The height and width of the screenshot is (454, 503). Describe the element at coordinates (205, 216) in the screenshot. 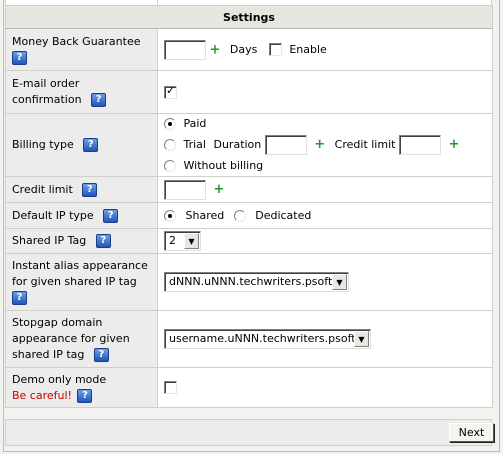

I see `shared-label: Shared` at that location.